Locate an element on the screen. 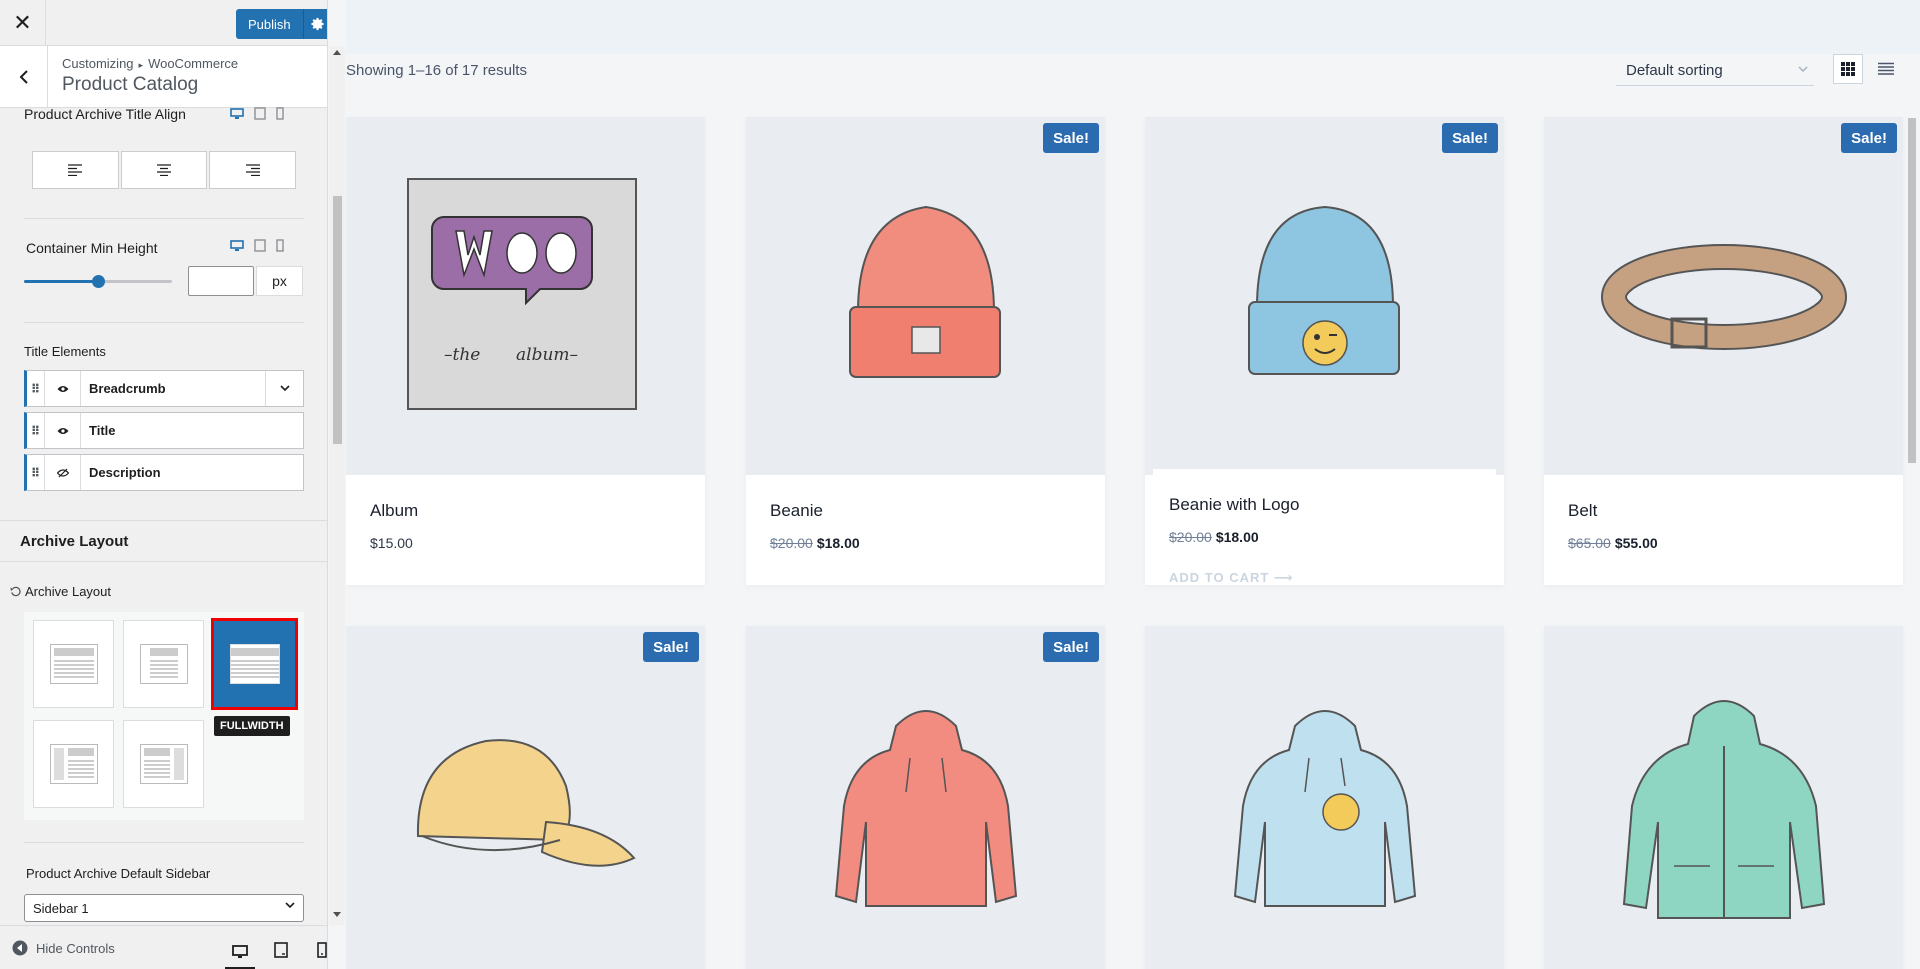  scroll-up-arrow is located at coordinates (337, 52).